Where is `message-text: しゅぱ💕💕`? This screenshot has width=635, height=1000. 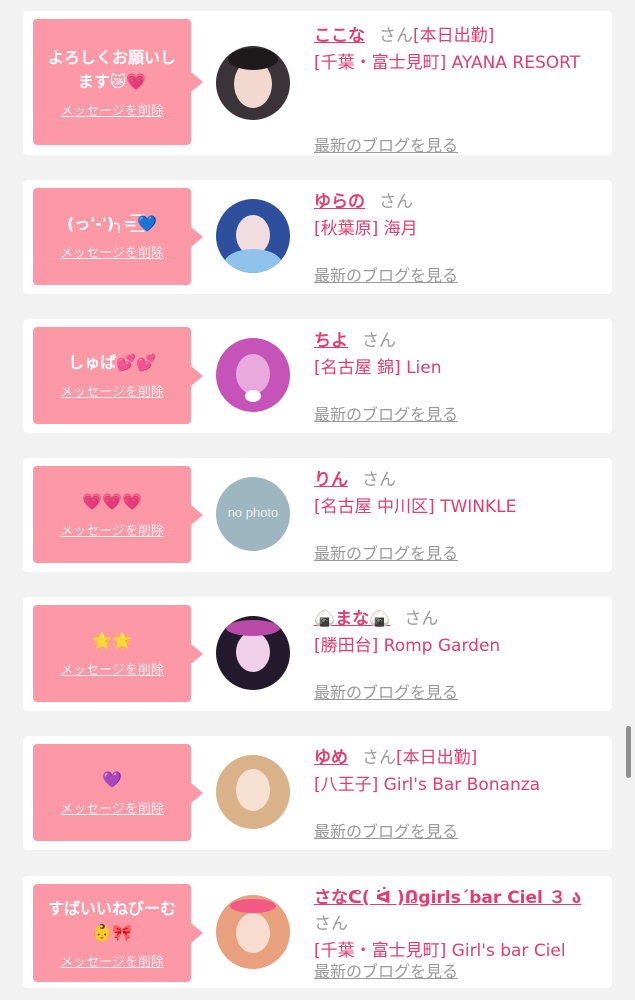
message-text: しゅぱ💕💕 is located at coordinates (112, 362).